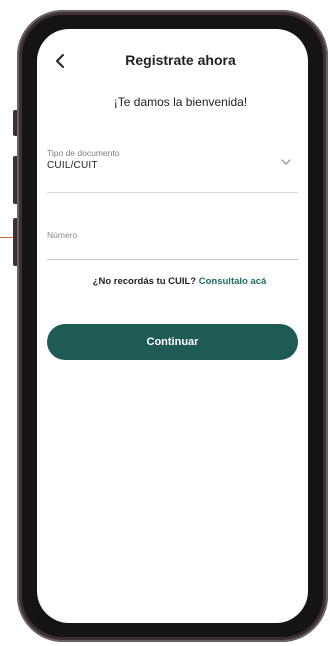 The width and height of the screenshot is (330, 646). I want to click on number-placeholder: Número, so click(62, 235).